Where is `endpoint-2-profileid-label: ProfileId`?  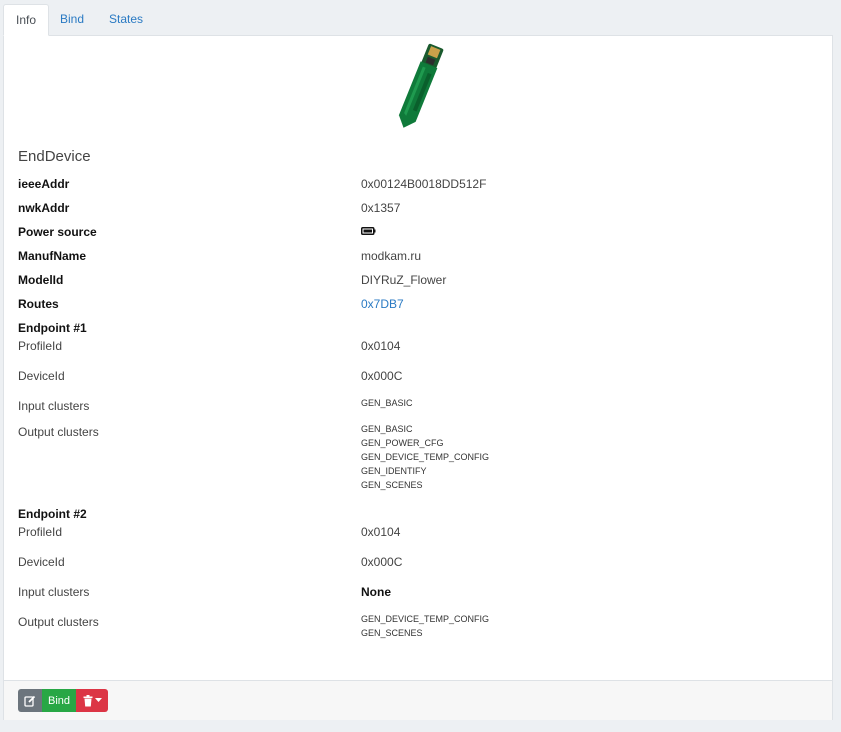
endpoint-2-profileid-label: ProfileId is located at coordinates (40, 532).